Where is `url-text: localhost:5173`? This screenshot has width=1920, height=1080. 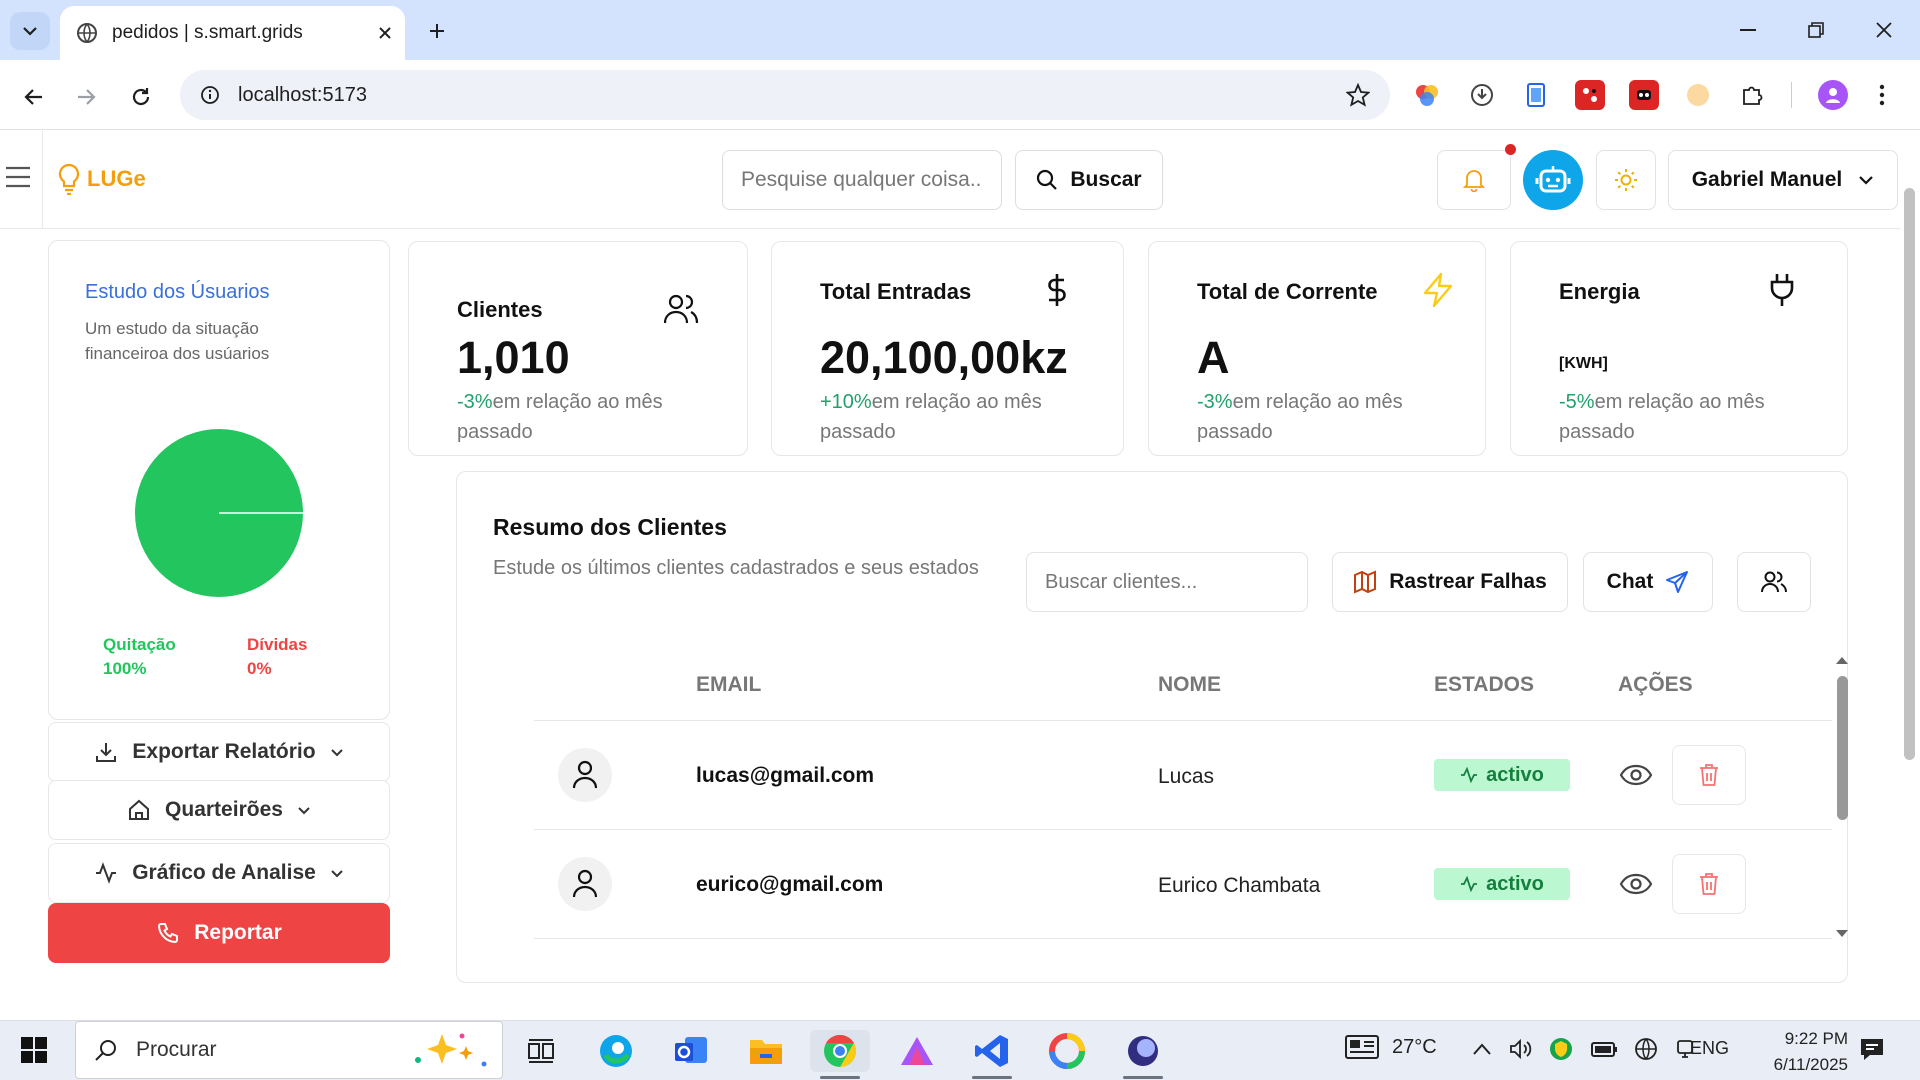
url-text: localhost:5173 is located at coordinates (302, 94).